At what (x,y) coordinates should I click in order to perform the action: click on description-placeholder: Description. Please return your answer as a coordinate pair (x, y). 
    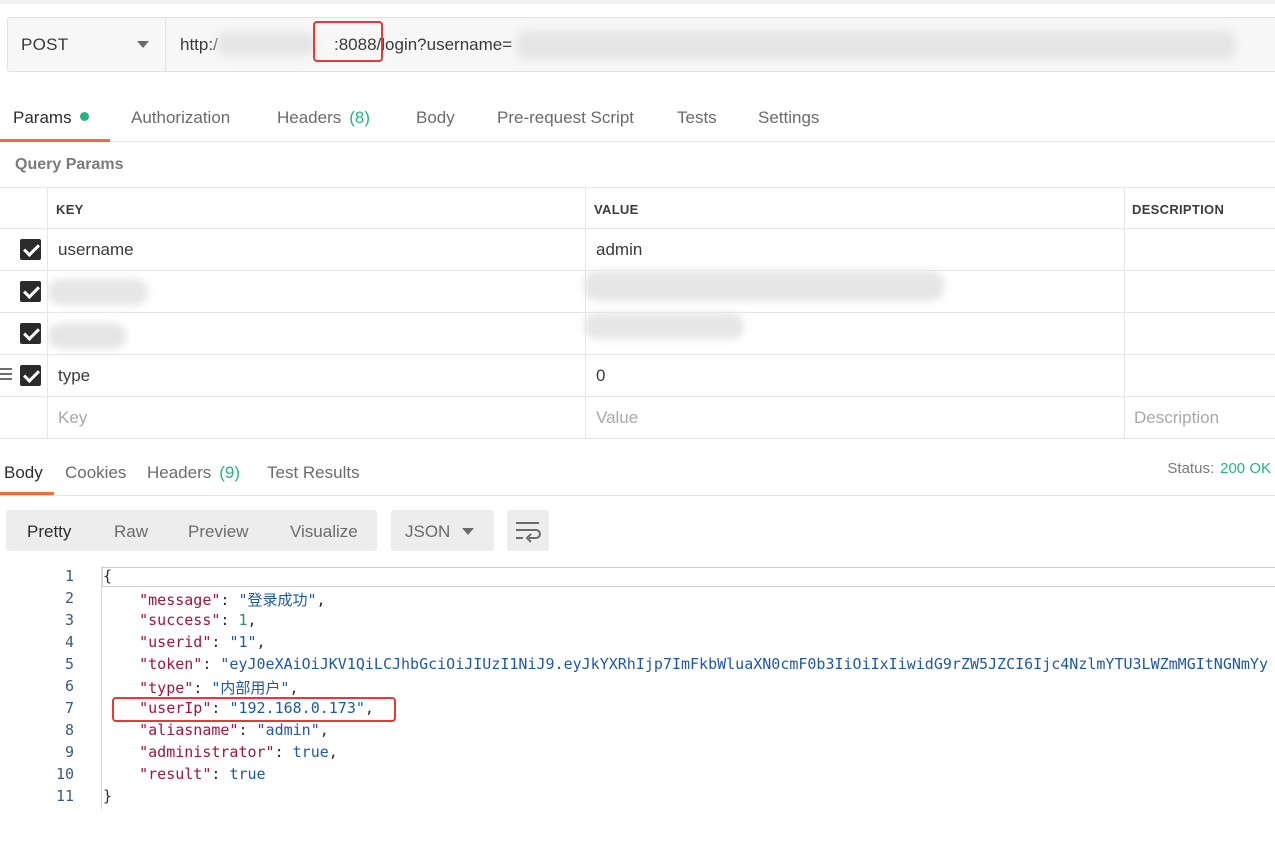
    Looking at the image, I should click on (1176, 418).